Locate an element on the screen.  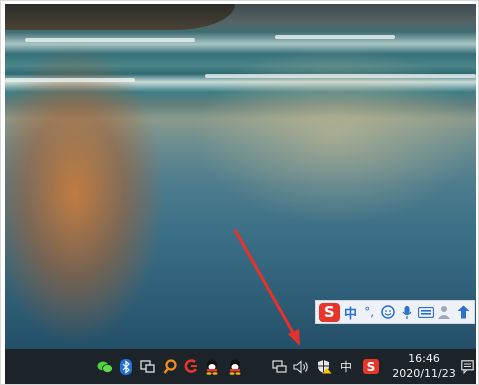
skin-icon is located at coordinates (445, 312).